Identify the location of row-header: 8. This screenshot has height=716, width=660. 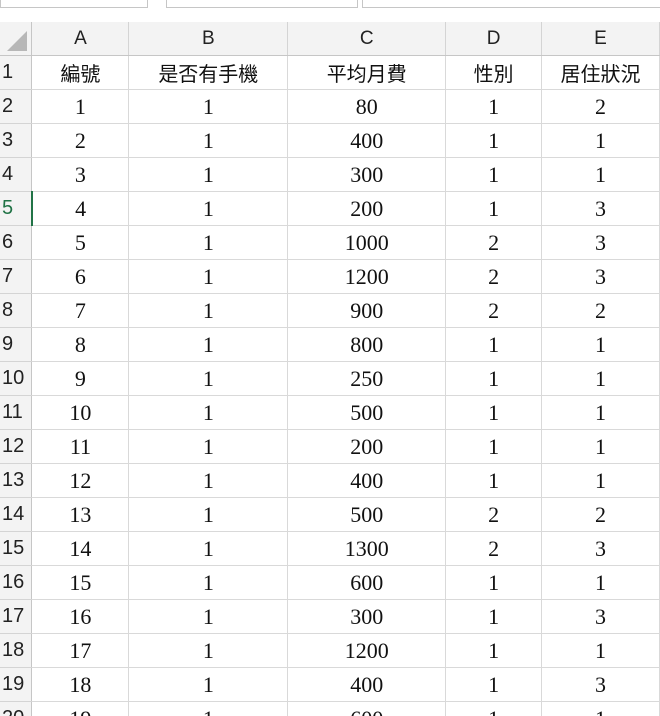
(16, 310).